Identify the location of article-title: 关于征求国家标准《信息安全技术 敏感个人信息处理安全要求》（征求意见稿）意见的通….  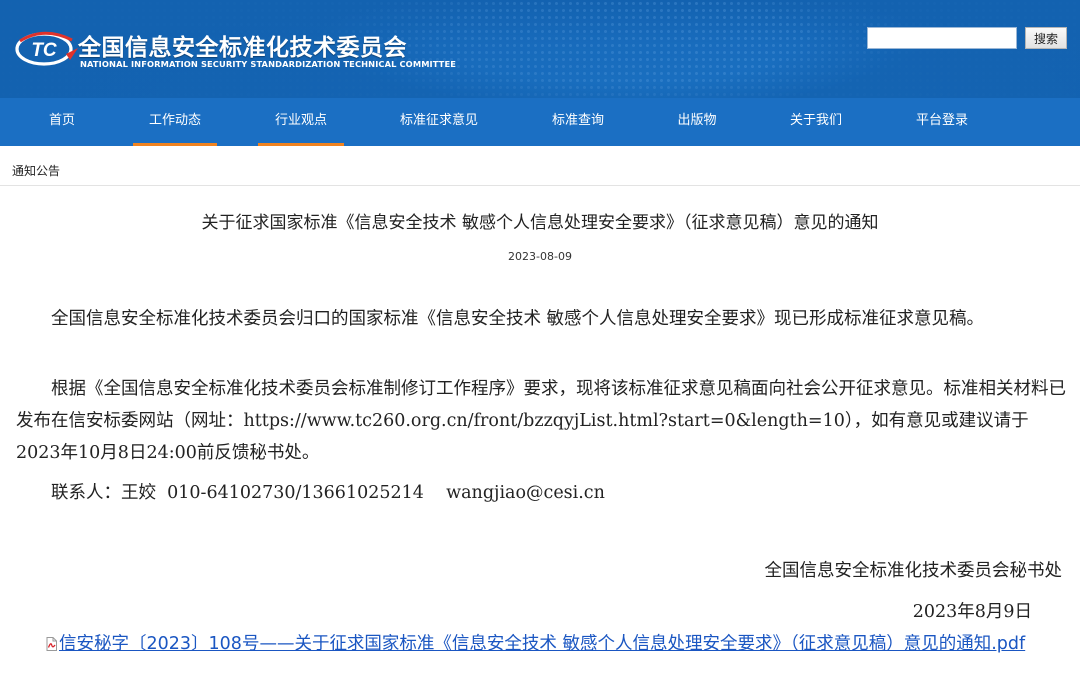
(540, 223).